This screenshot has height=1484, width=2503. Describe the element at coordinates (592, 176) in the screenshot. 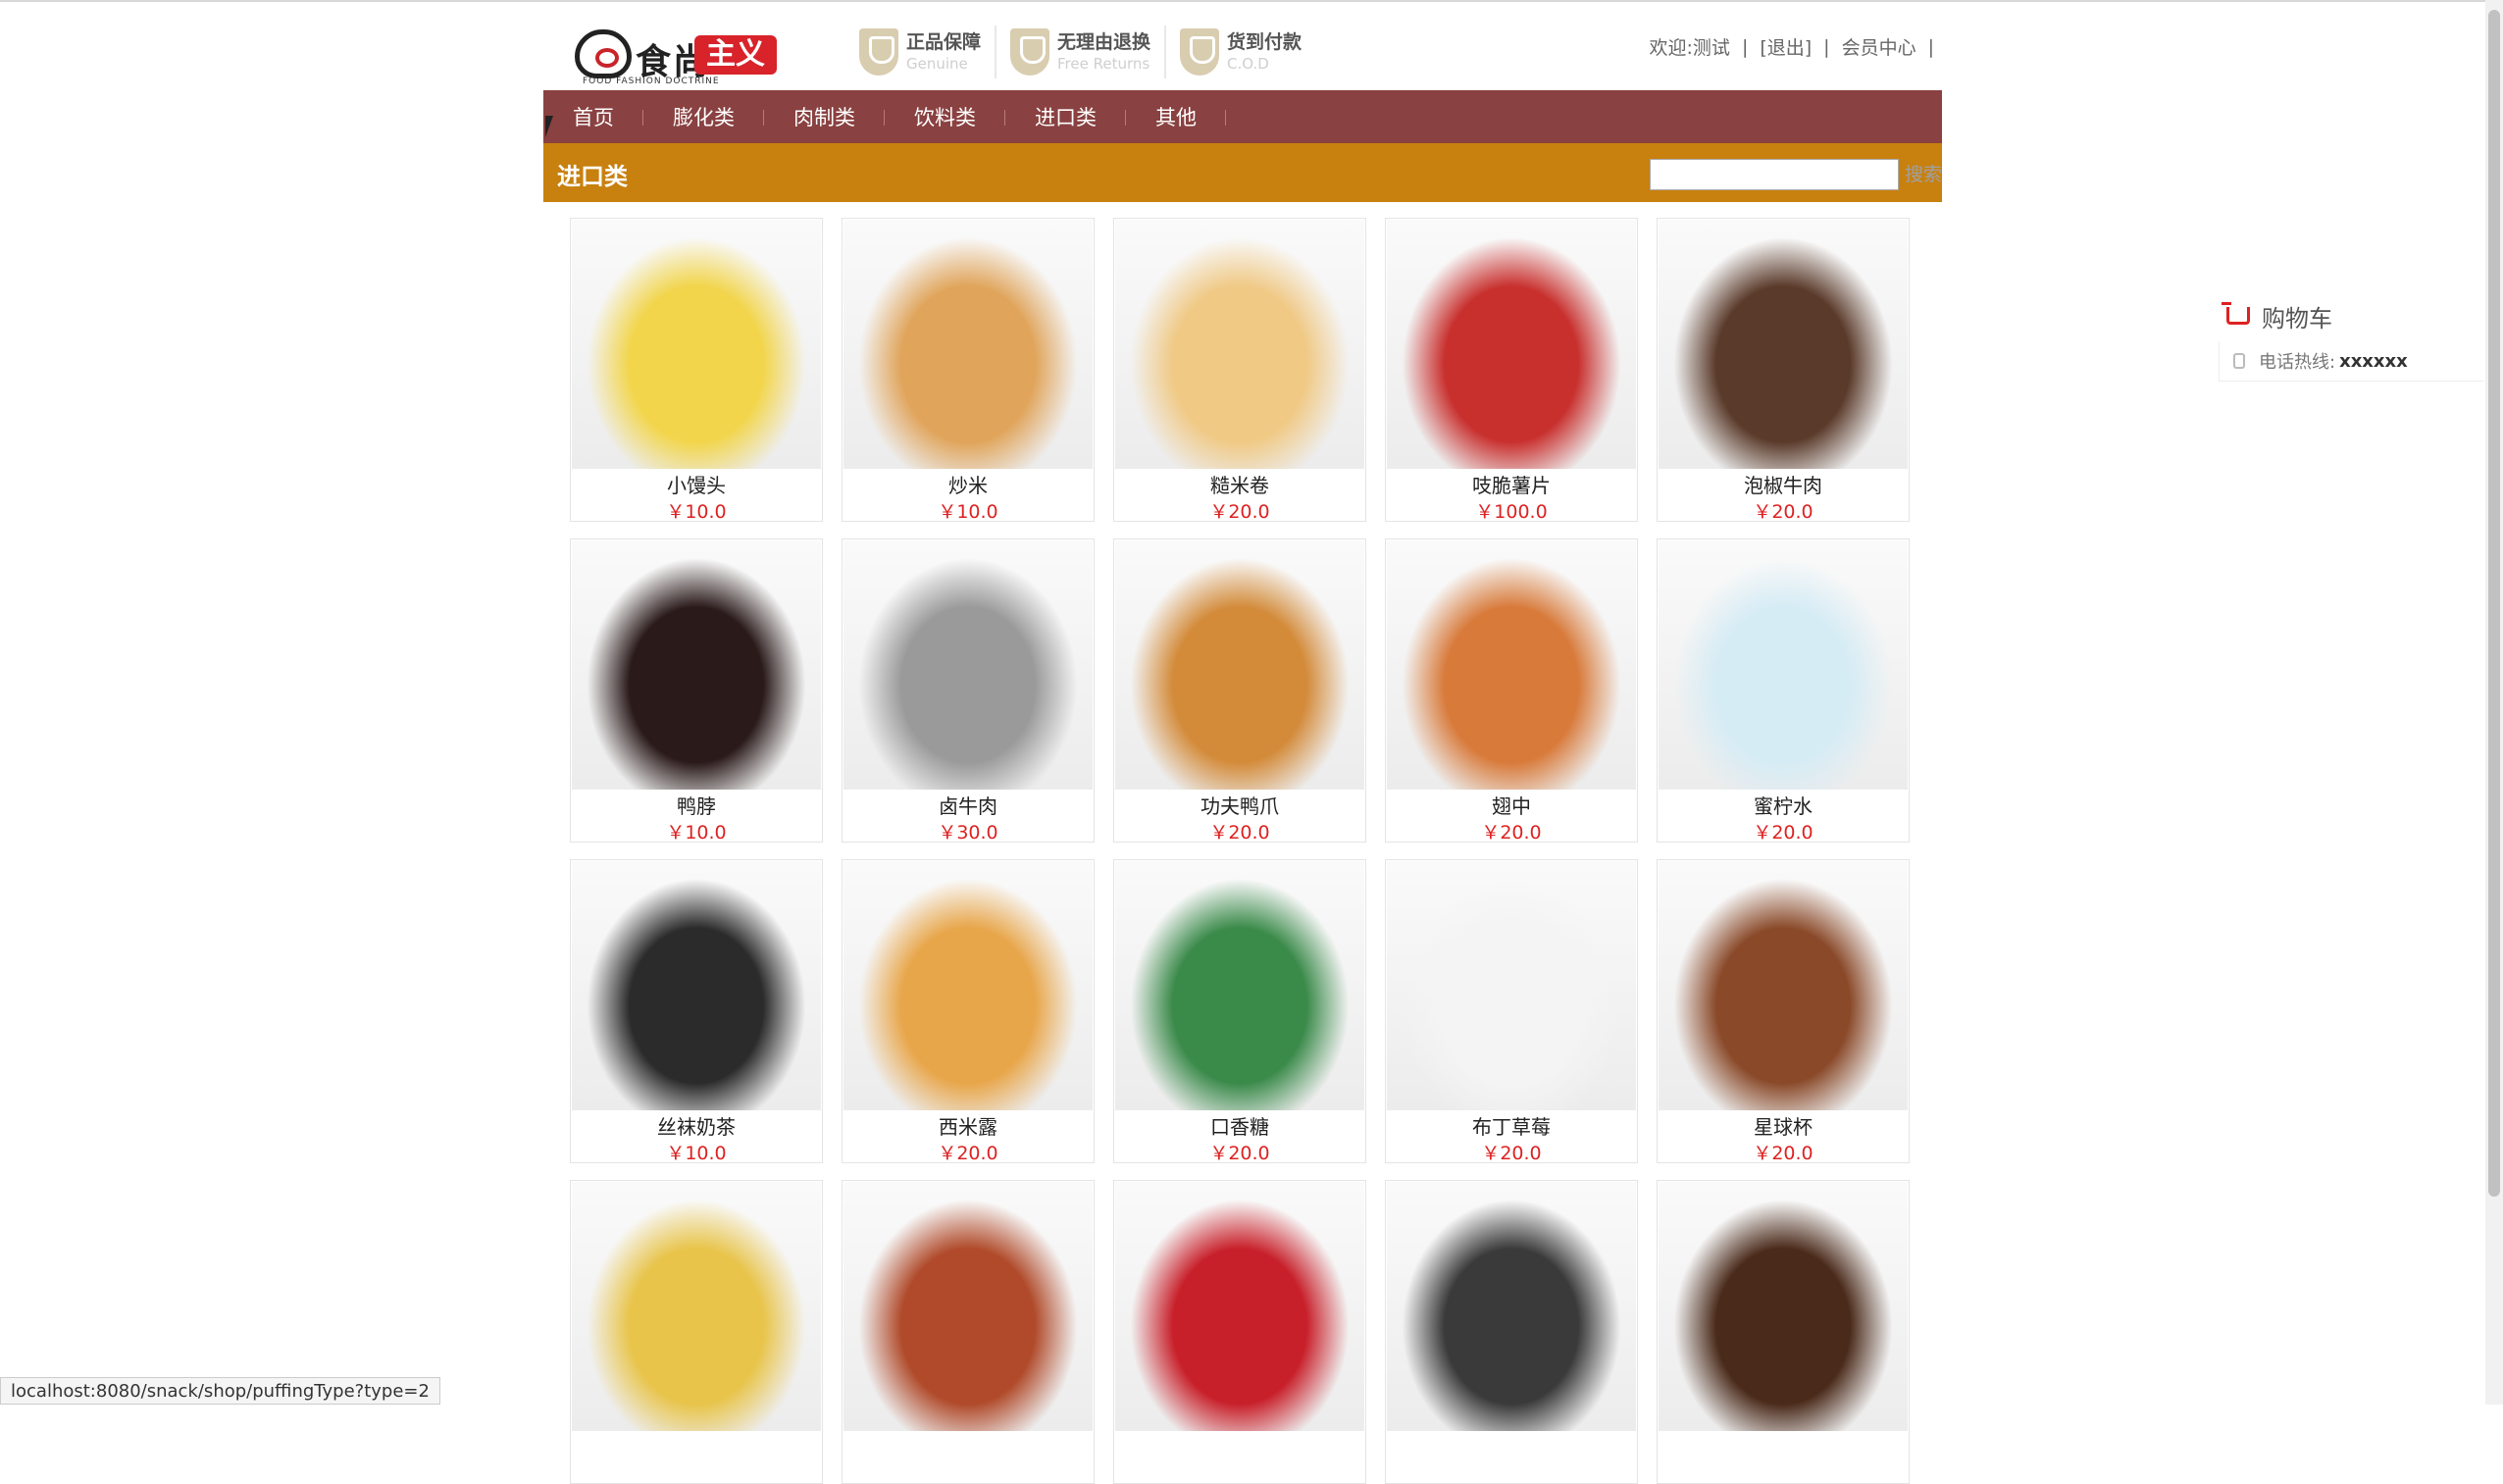

I see `category-title: 进口类` at that location.